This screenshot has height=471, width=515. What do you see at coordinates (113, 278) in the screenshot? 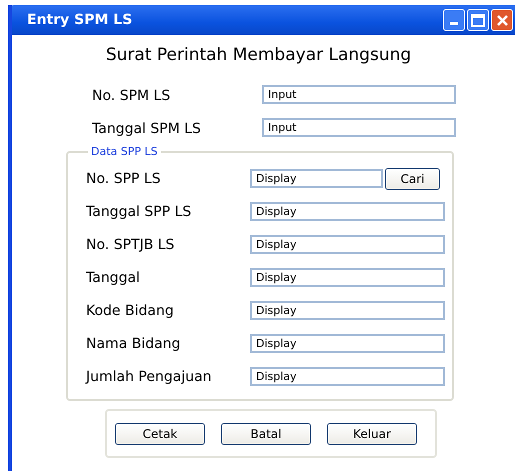
I see `field-label: Tanggal` at bounding box center [113, 278].